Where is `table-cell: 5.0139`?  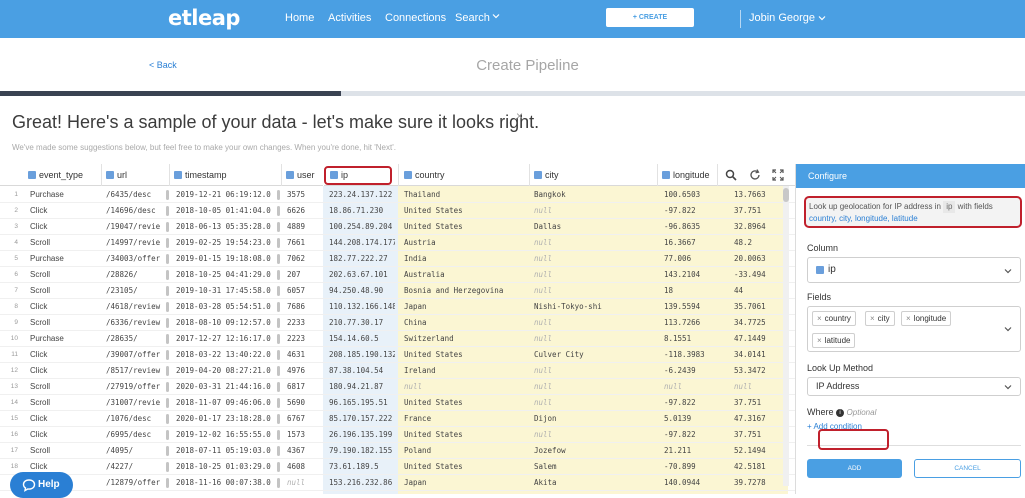
table-cell: 5.0139 is located at coordinates (678, 418).